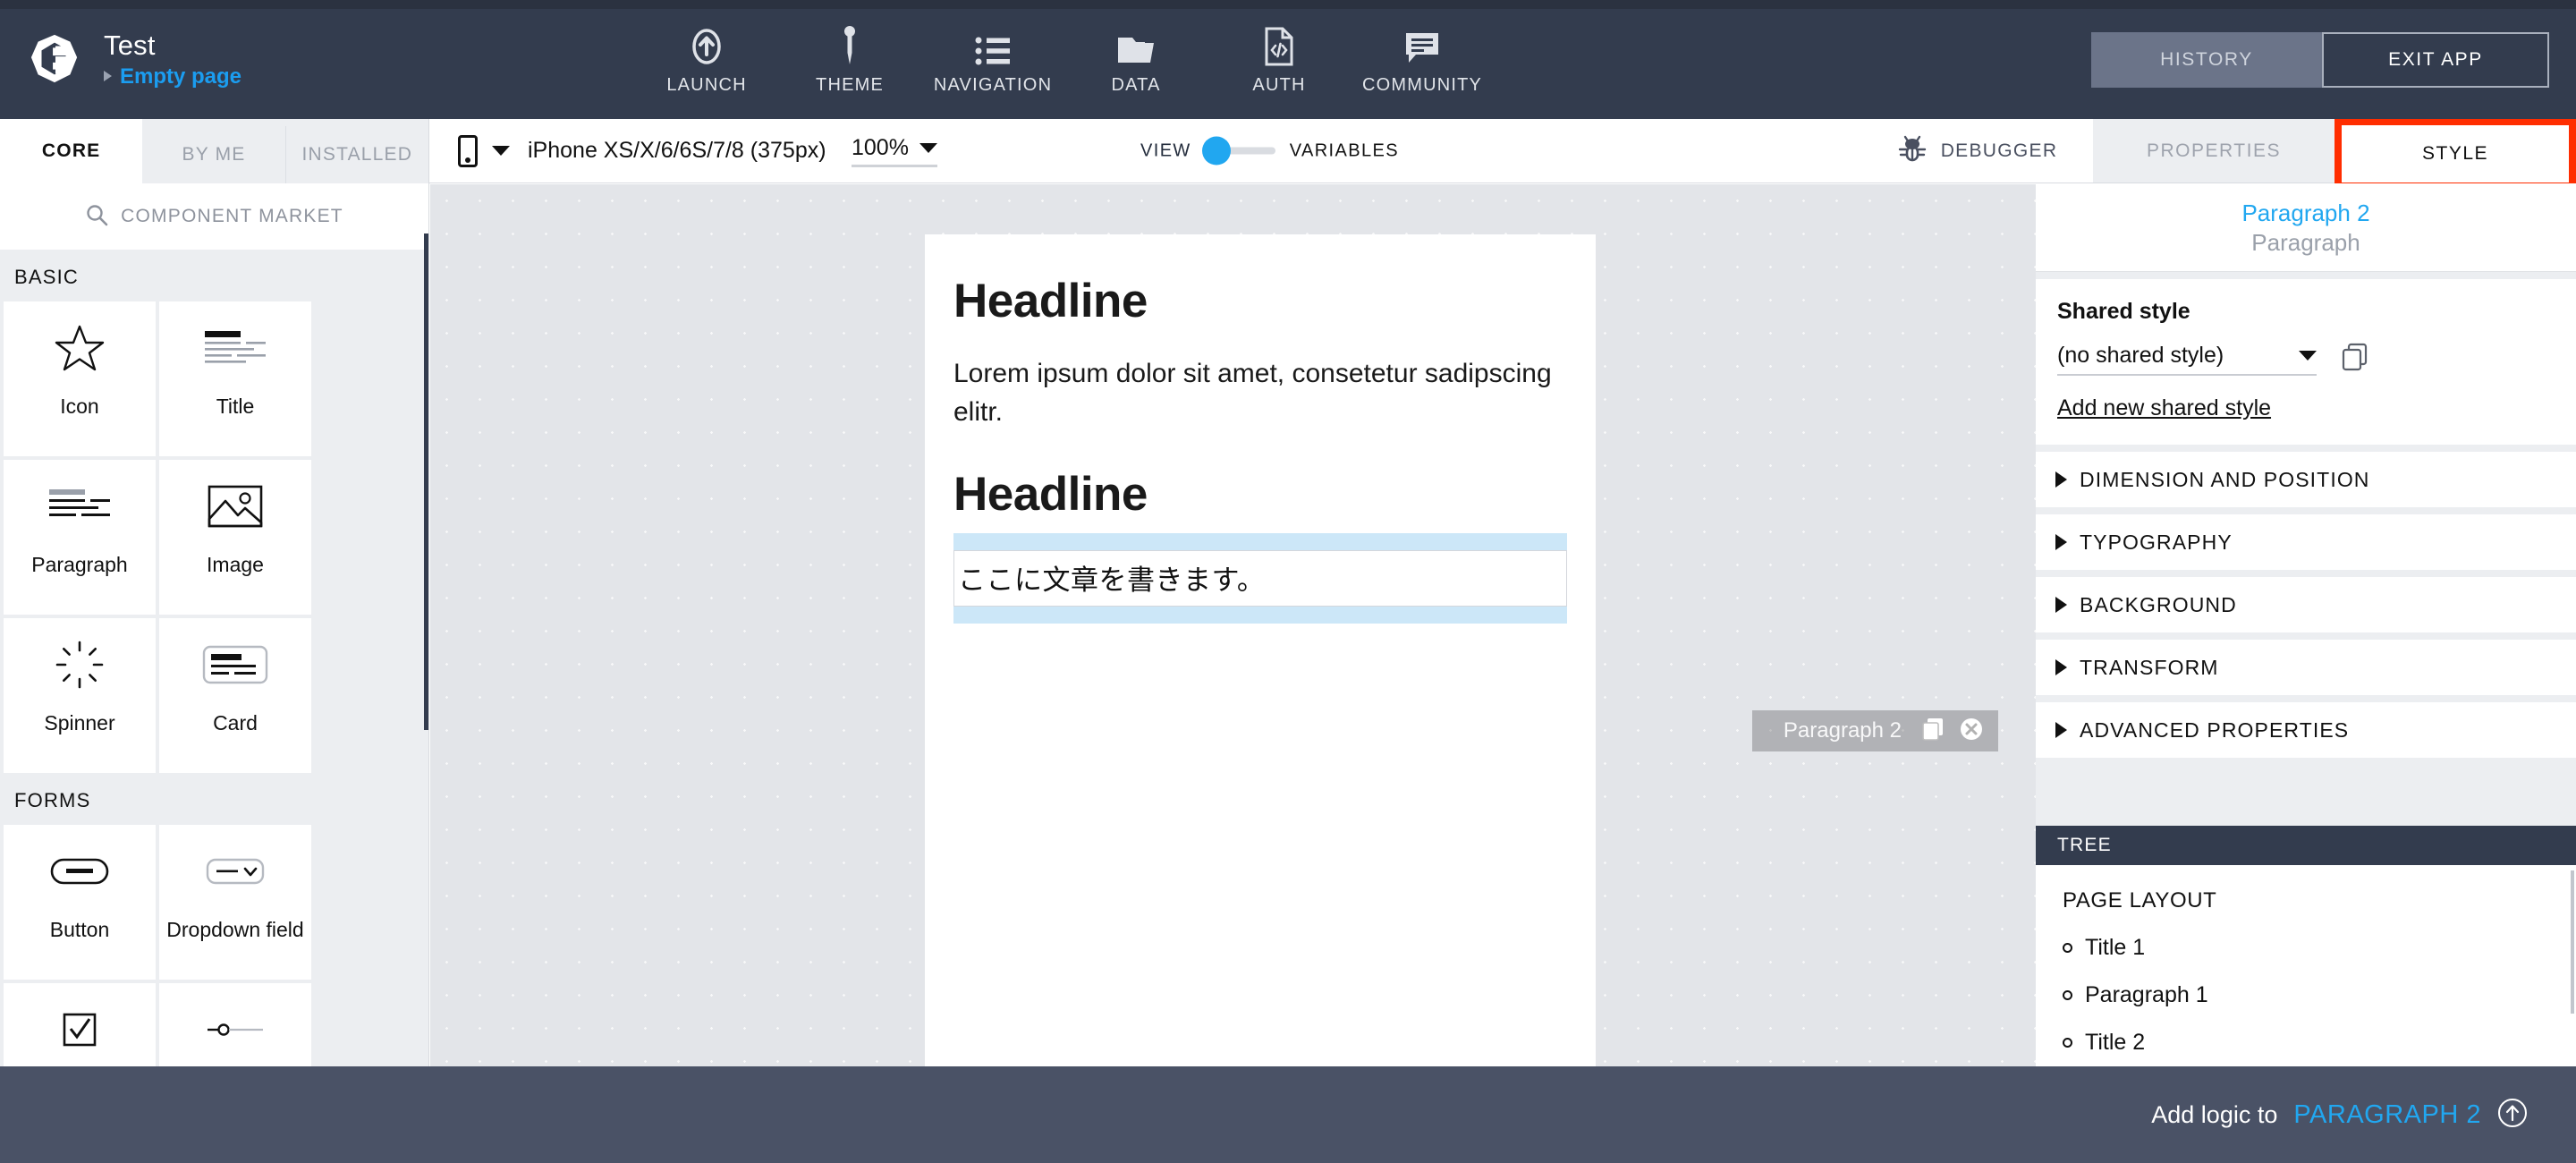  What do you see at coordinates (1136, 60) in the screenshot?
I see `nav-item-data: DATA` at bounding box center [1136, 60].